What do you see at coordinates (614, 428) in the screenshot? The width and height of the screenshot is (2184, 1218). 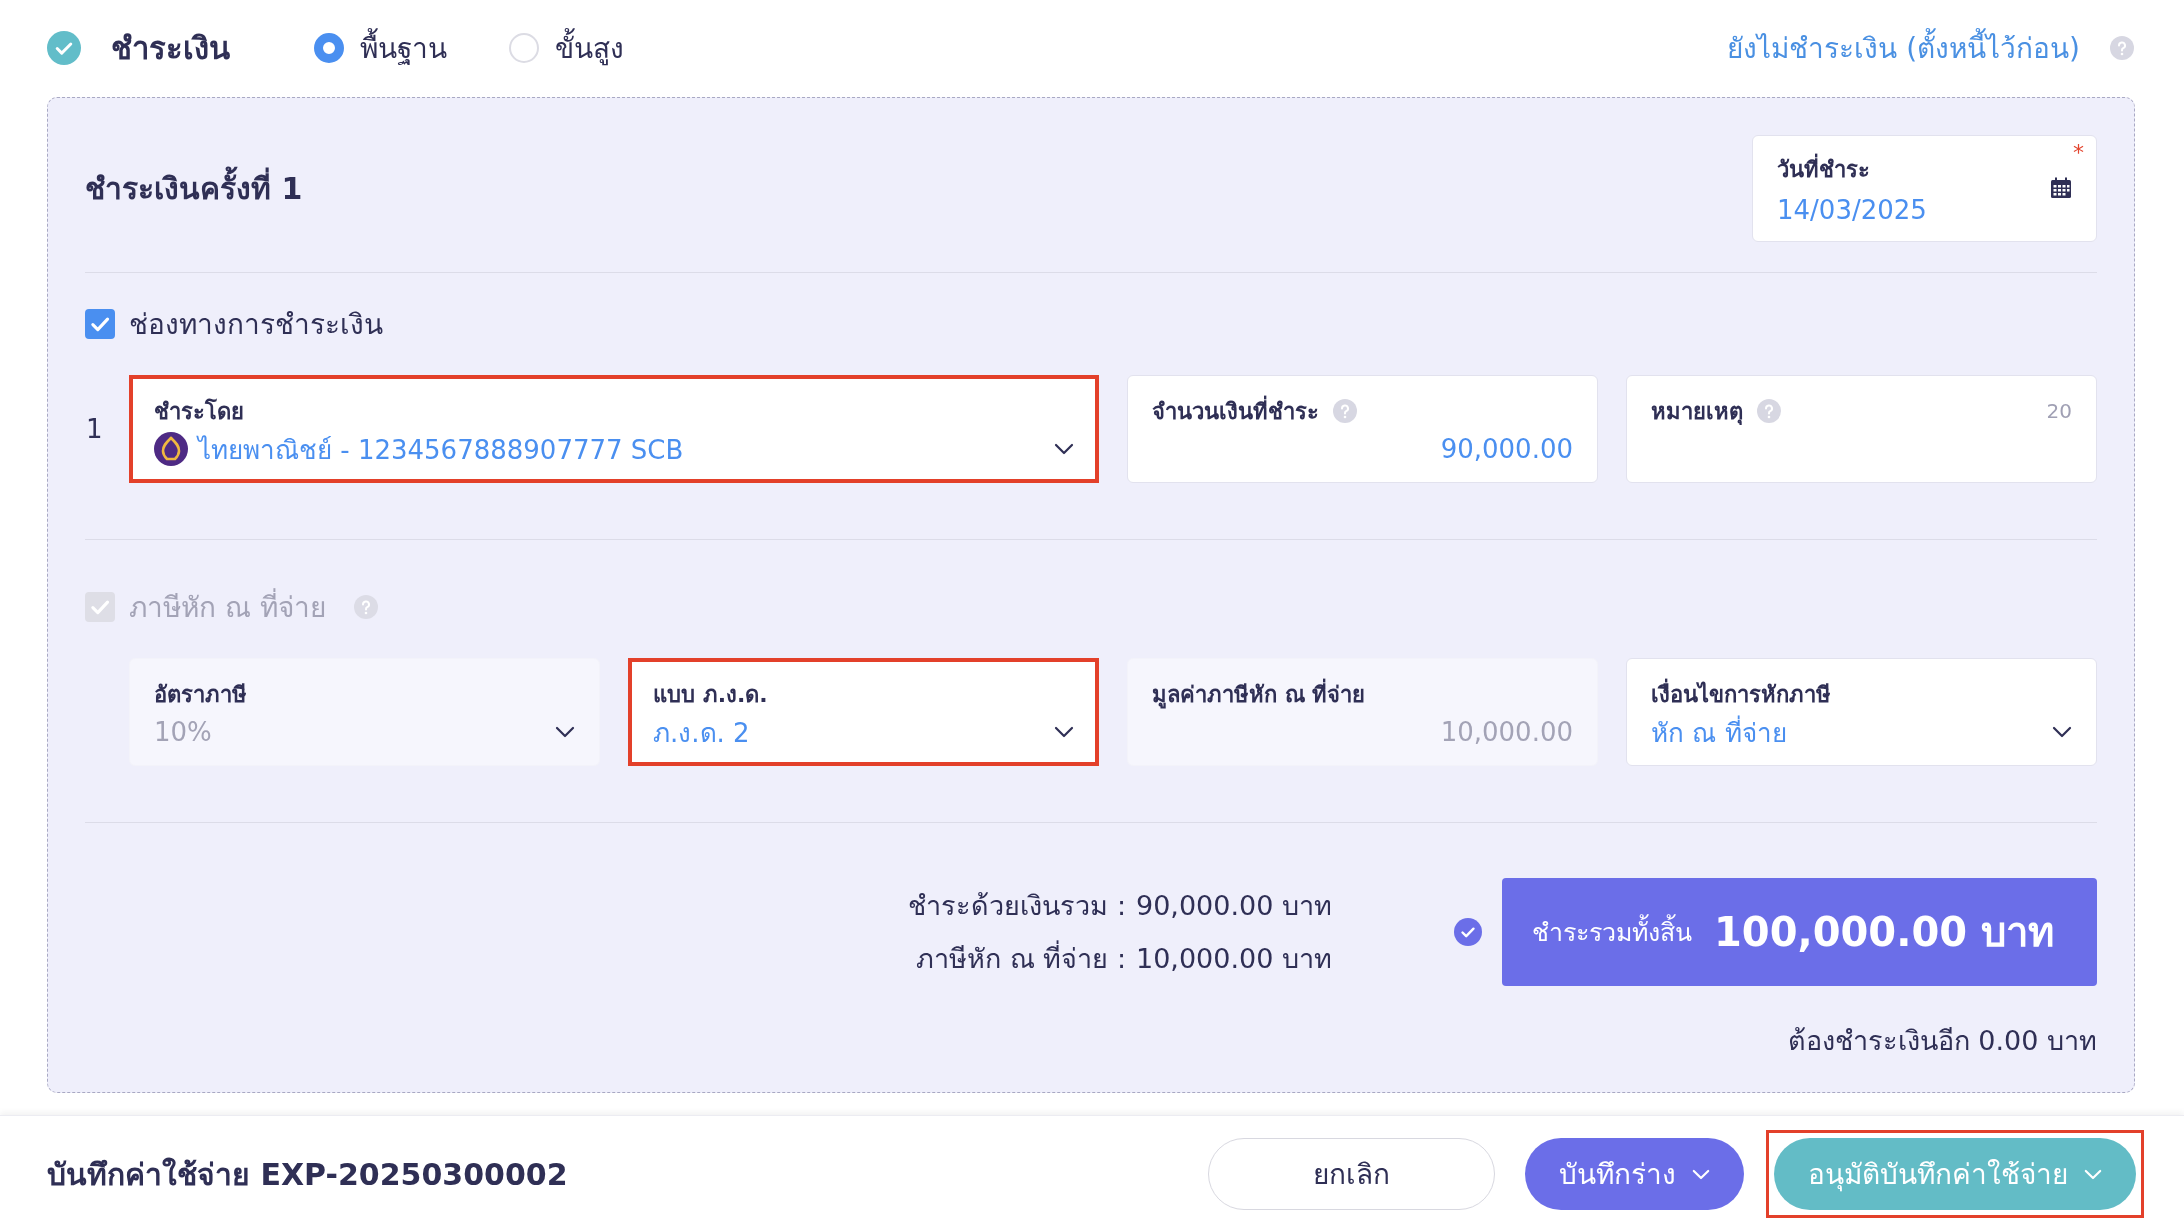 I see `form-field: ชำระโดย ไทยพาณิชย์ - 1234567888907777 SCB` at bounding box center [614, 428].